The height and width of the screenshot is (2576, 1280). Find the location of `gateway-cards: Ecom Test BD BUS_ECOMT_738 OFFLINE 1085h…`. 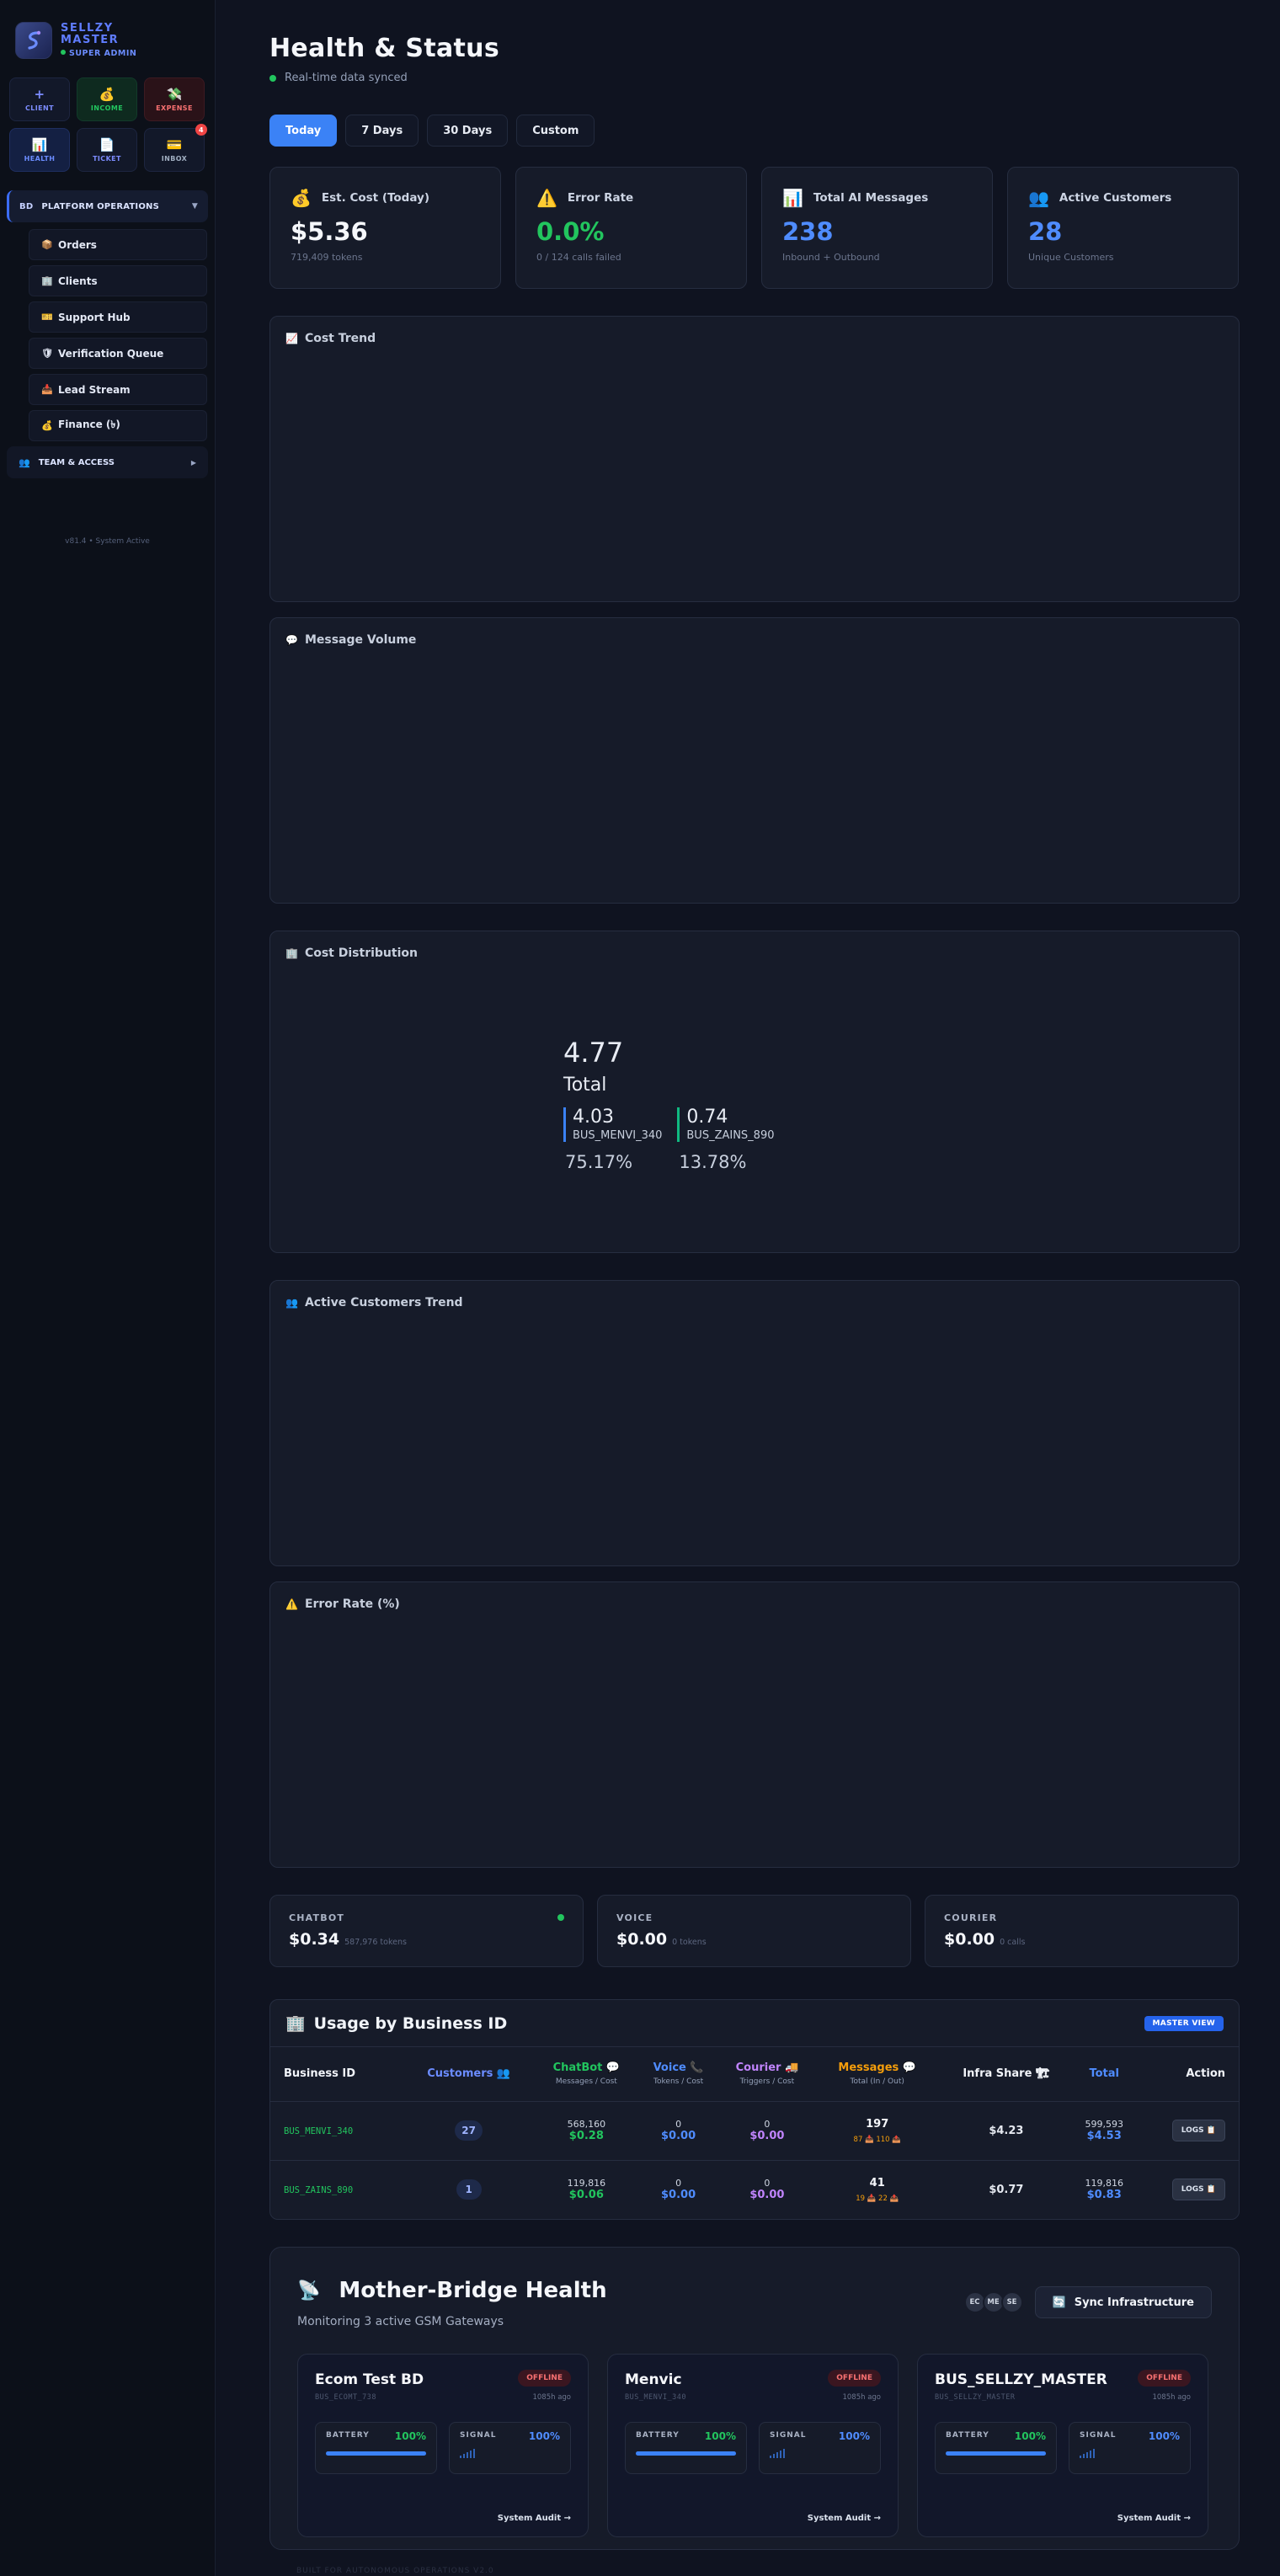

gateway-cards: Ecom Test BD BUS_ECOMT_738 OFFLINE 1085h… is located at coordinates (754, 2445).